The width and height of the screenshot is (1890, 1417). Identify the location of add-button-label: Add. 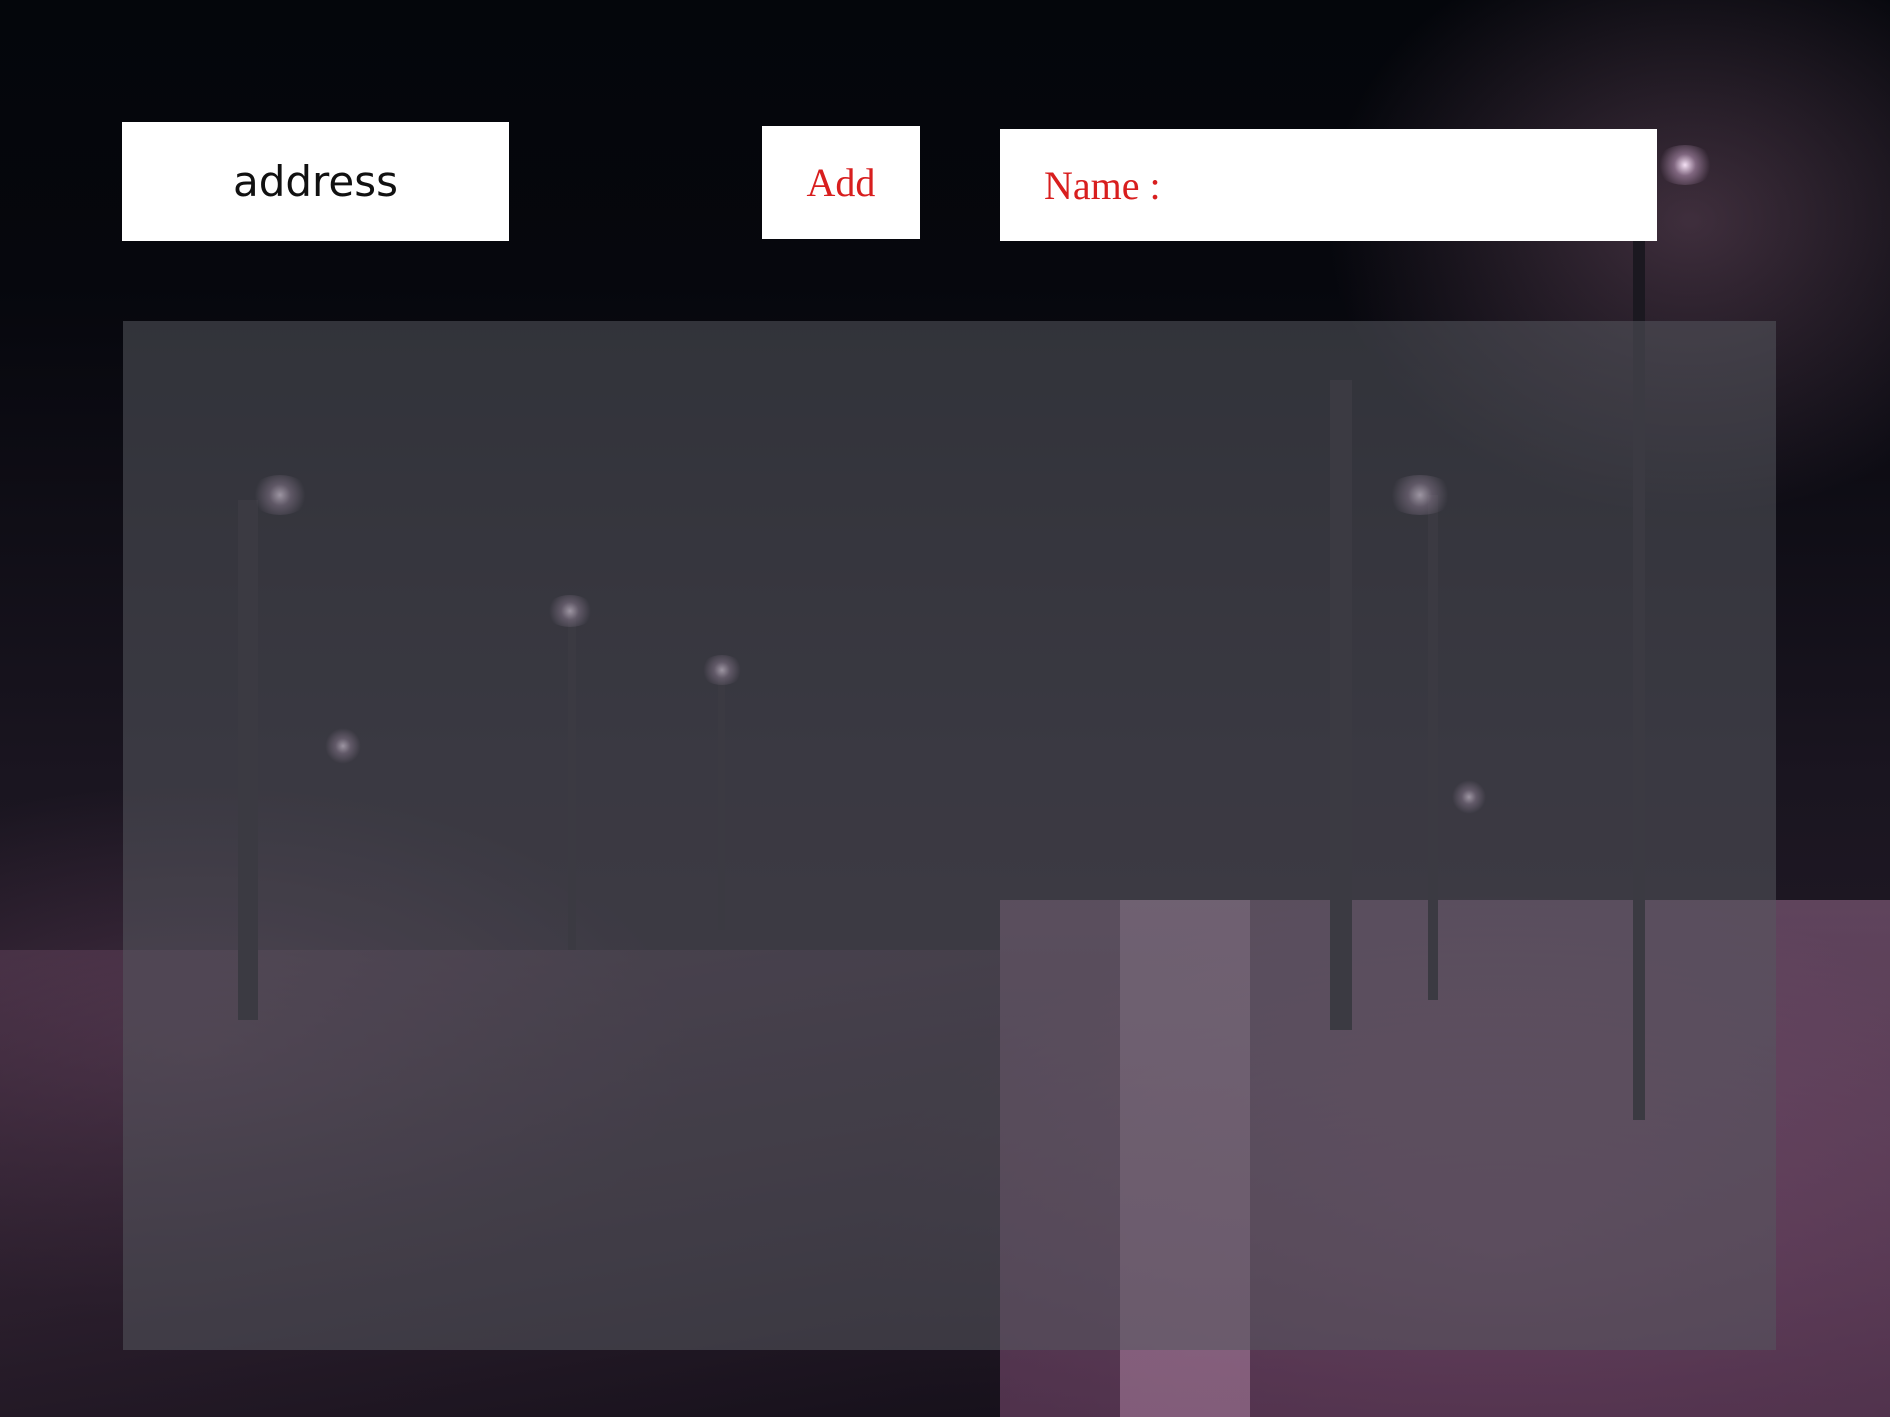
(841, 182).